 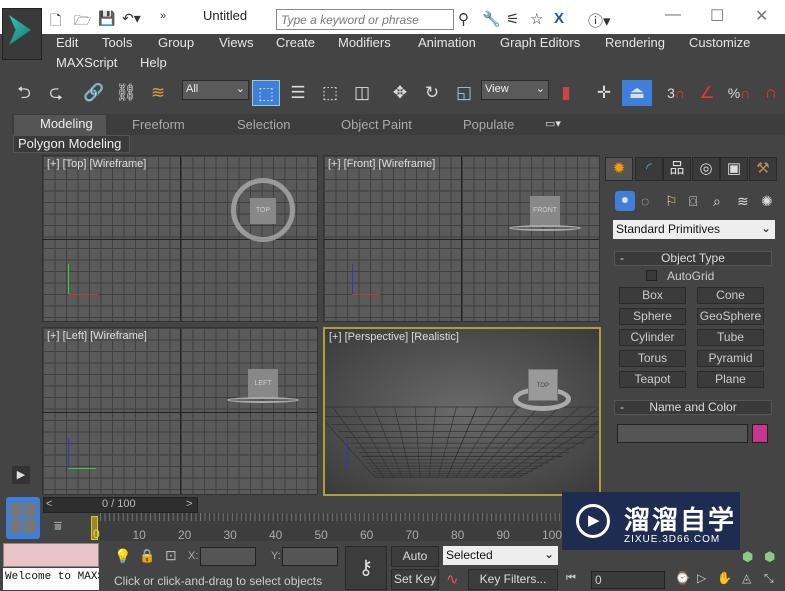 What do you see at coordinates (760, 433) in the screenshot?
I see `object-color-swatch` at bounding box center [760, 433].